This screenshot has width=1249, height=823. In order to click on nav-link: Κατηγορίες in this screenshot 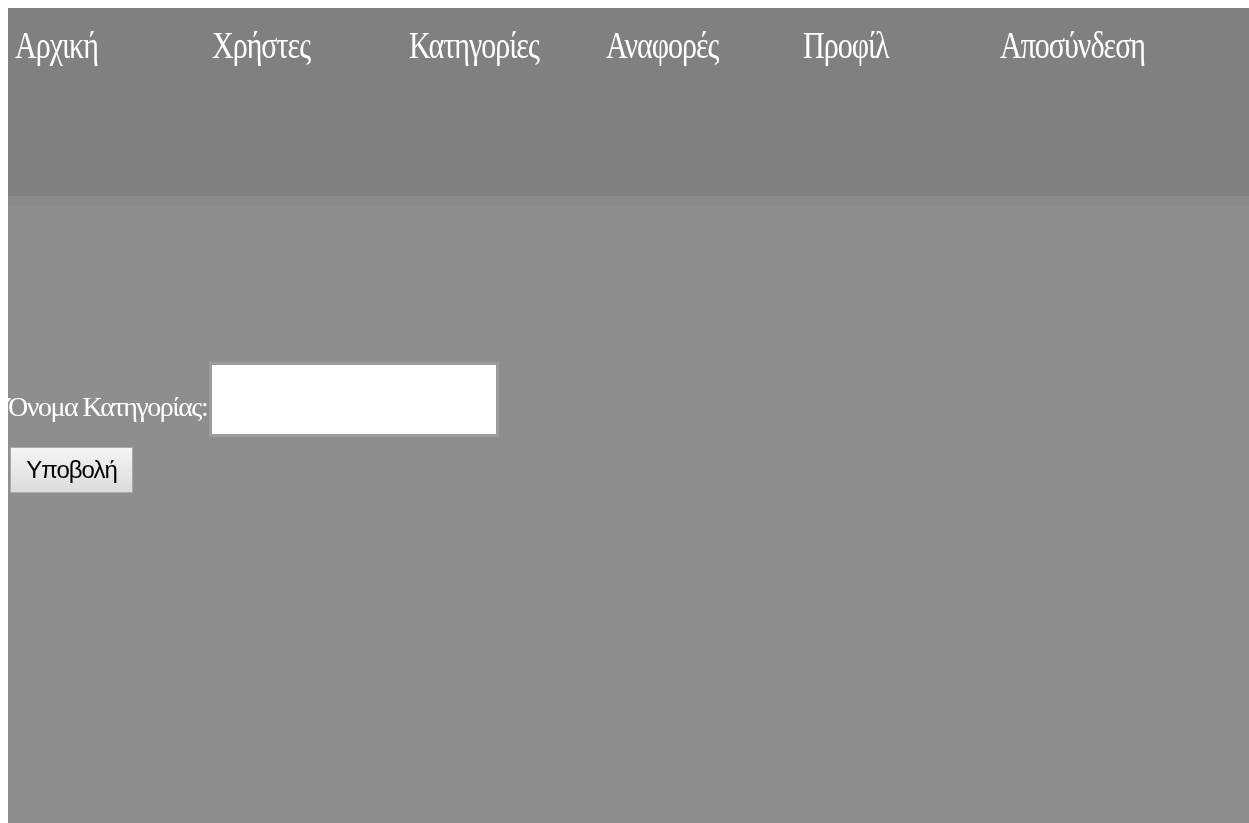, I will do `click(507, 45)`.